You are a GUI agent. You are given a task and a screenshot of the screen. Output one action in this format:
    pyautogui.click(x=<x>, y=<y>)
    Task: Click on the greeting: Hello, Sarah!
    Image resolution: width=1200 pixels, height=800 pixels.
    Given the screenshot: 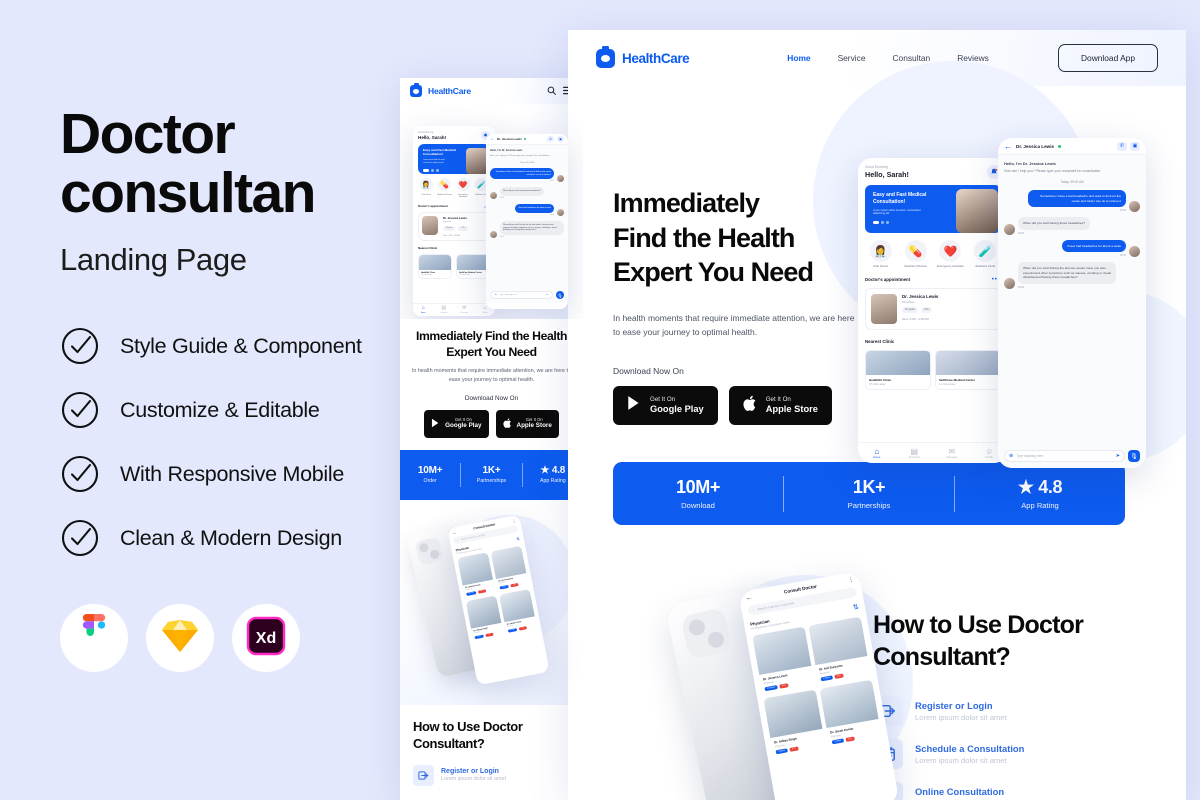 What is the action you would take?
    pyautogui.click(x=432, y=137)
    